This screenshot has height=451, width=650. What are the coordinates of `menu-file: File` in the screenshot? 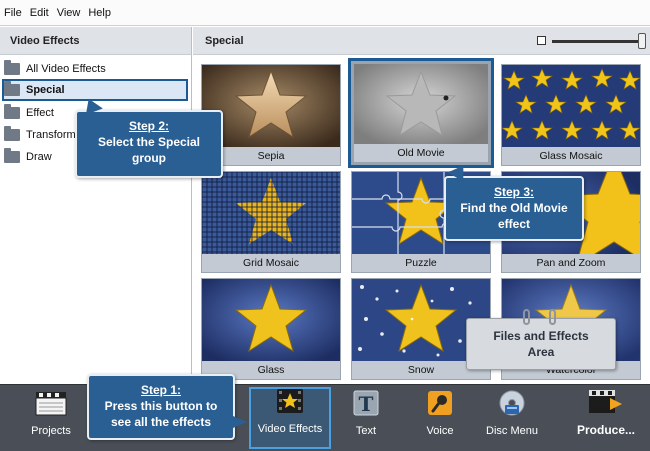 It's located at (13, 13).